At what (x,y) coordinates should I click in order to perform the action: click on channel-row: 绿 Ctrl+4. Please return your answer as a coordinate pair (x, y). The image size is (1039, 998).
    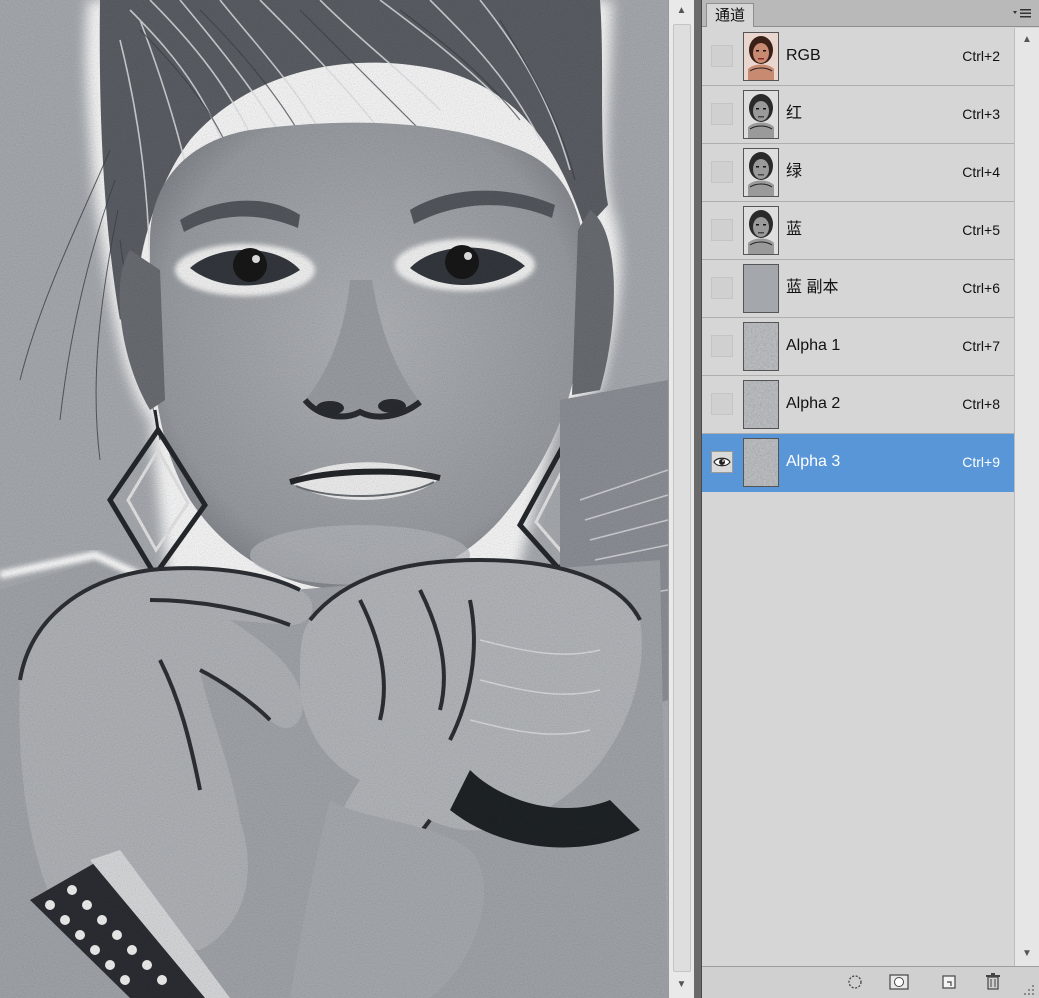
    Looking at the image, I should click on (858, 173).